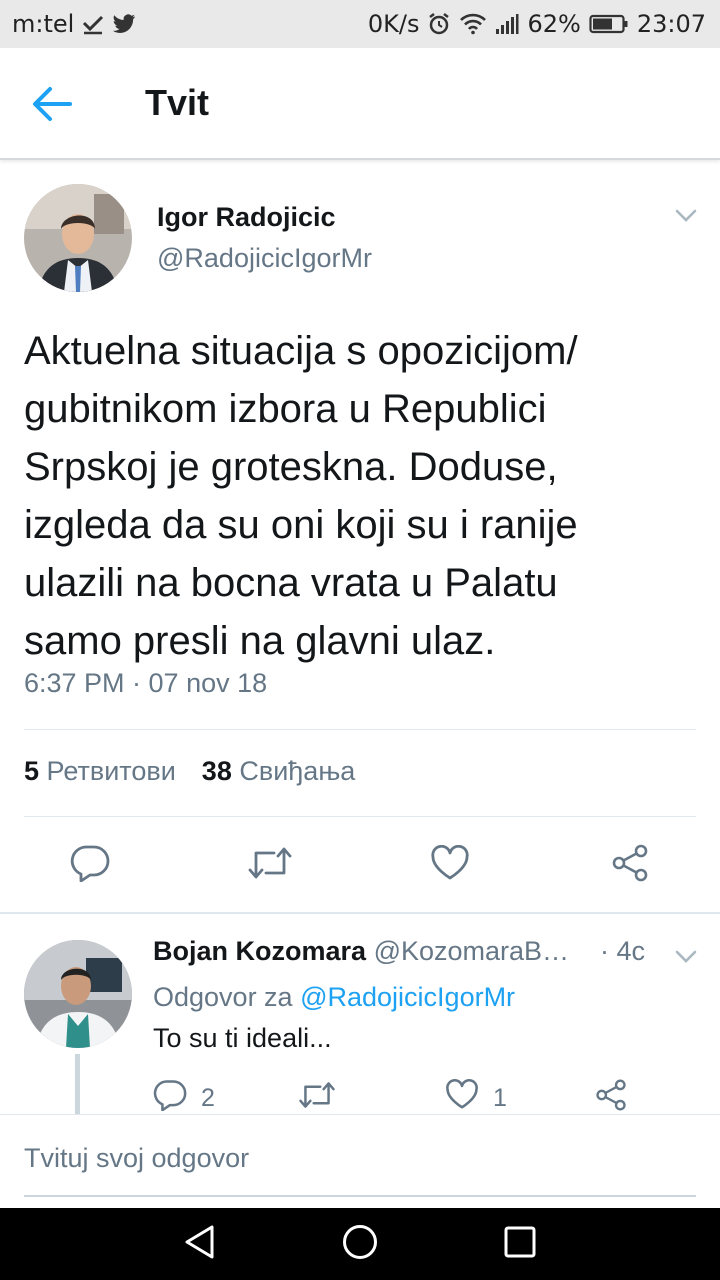  Describe the element at coordinates (146, 683) in the screenshot. I see `tweet-timestamp: 6:37 PM · 07 nov 18` at that location.